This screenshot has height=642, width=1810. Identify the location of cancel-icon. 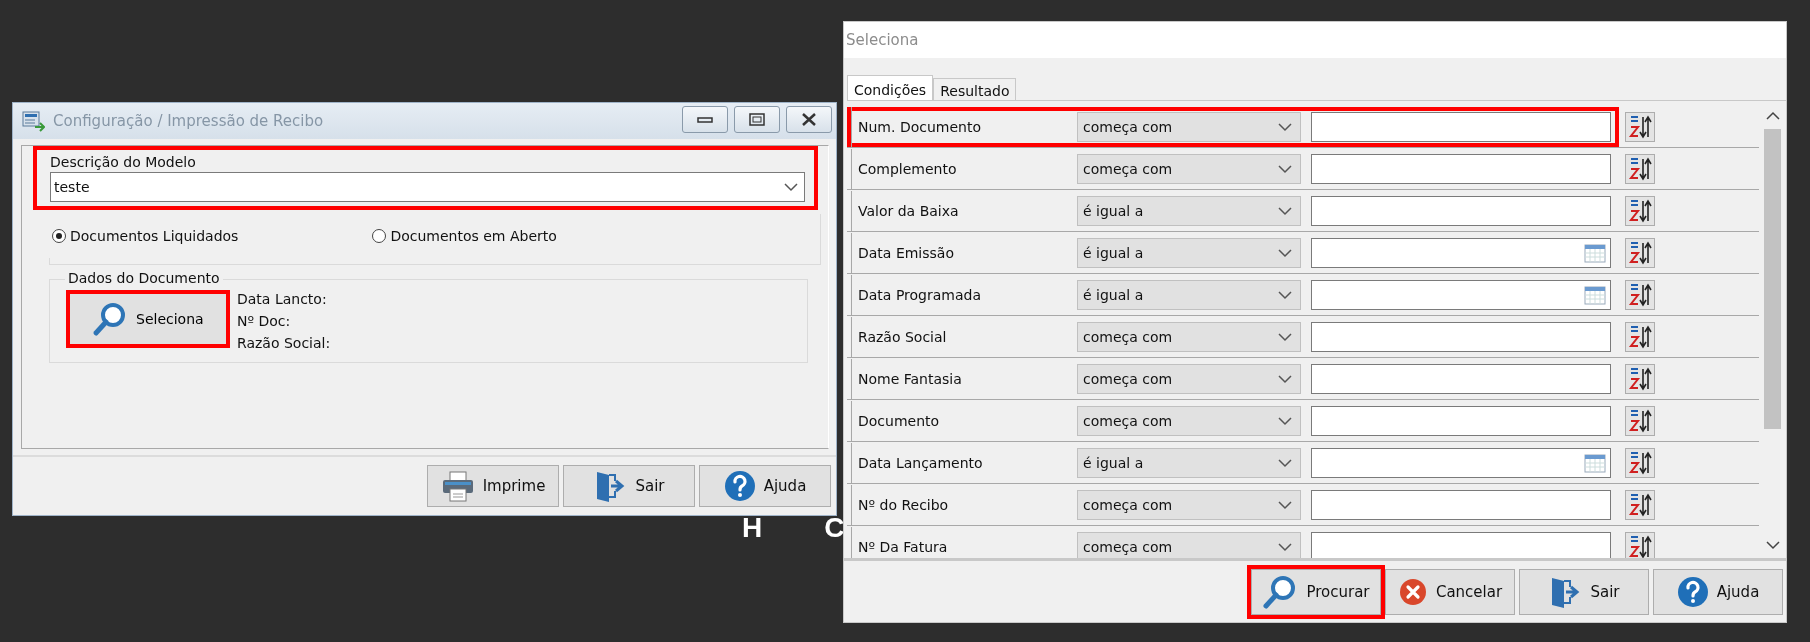
(1412, 591).